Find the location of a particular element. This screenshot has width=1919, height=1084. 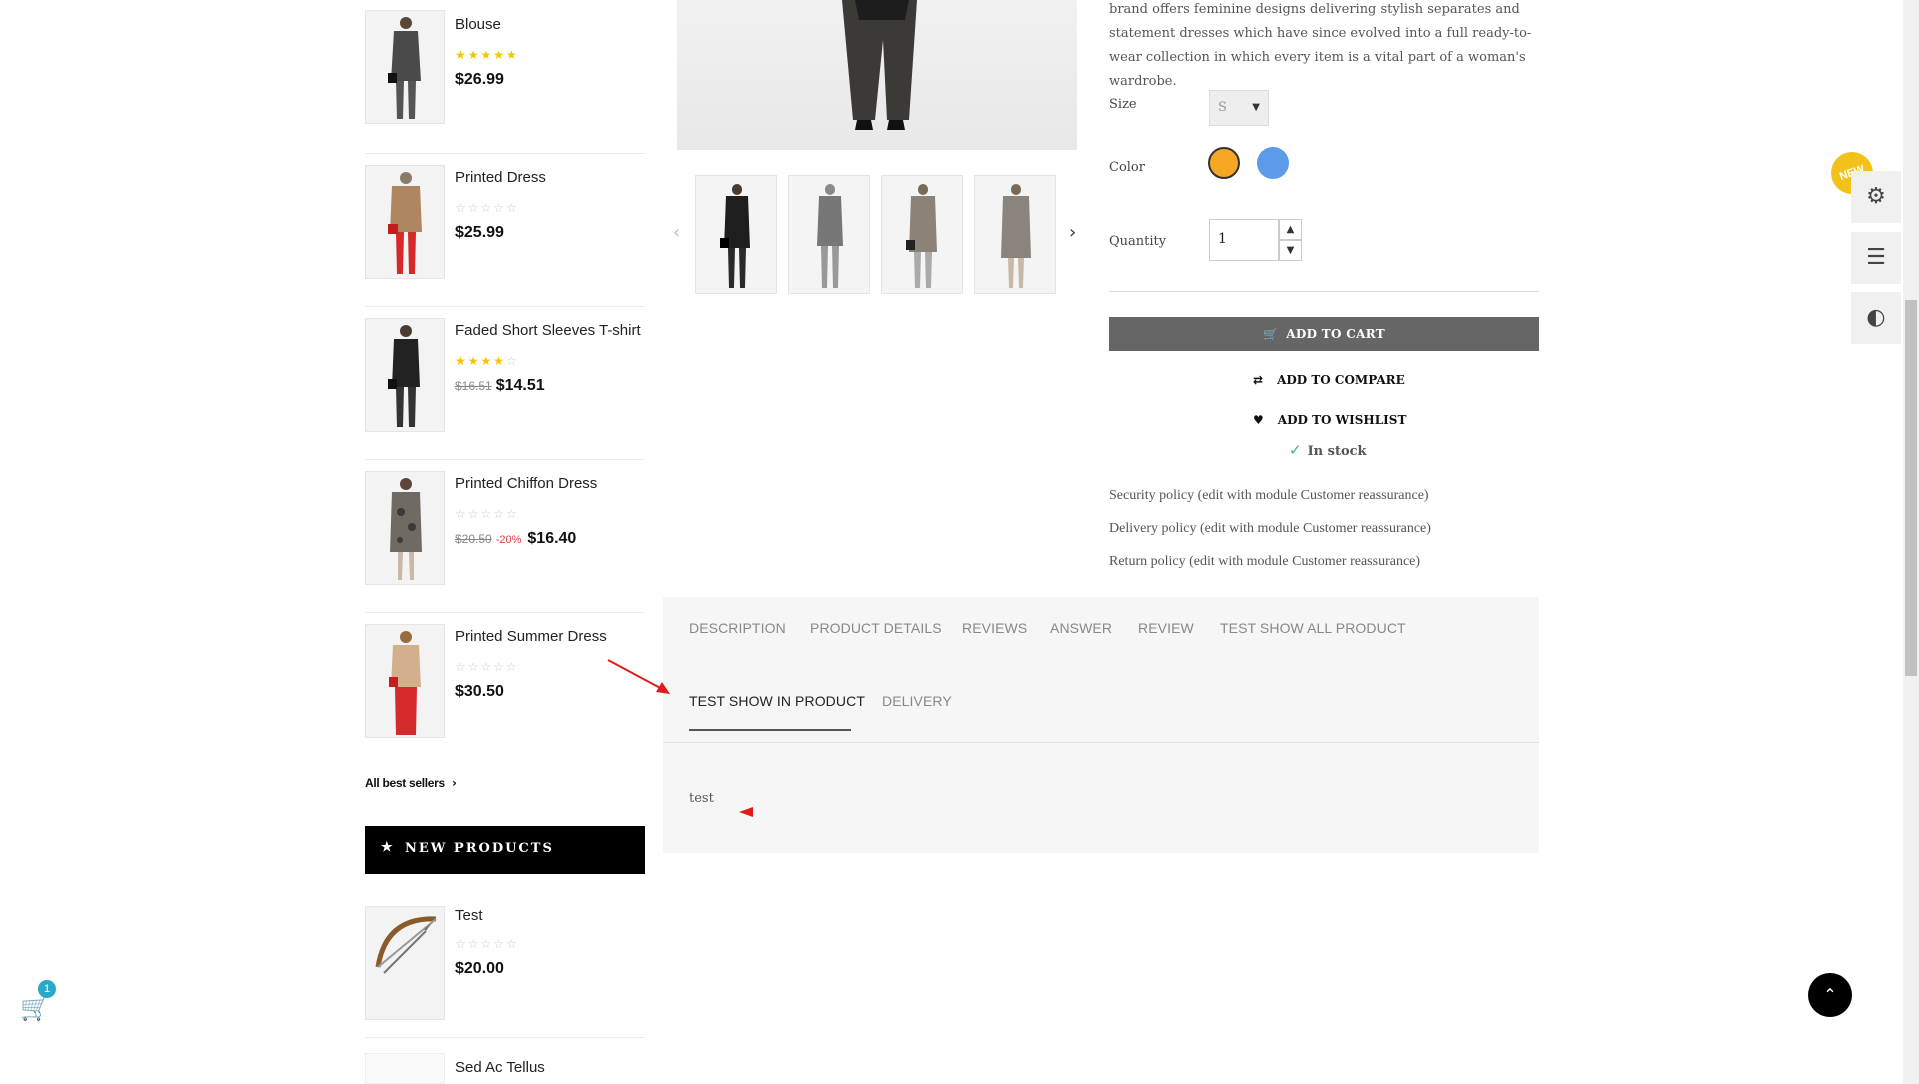

product-price: $20.50 -20% $16.40 is located at coordinates (516, 538).